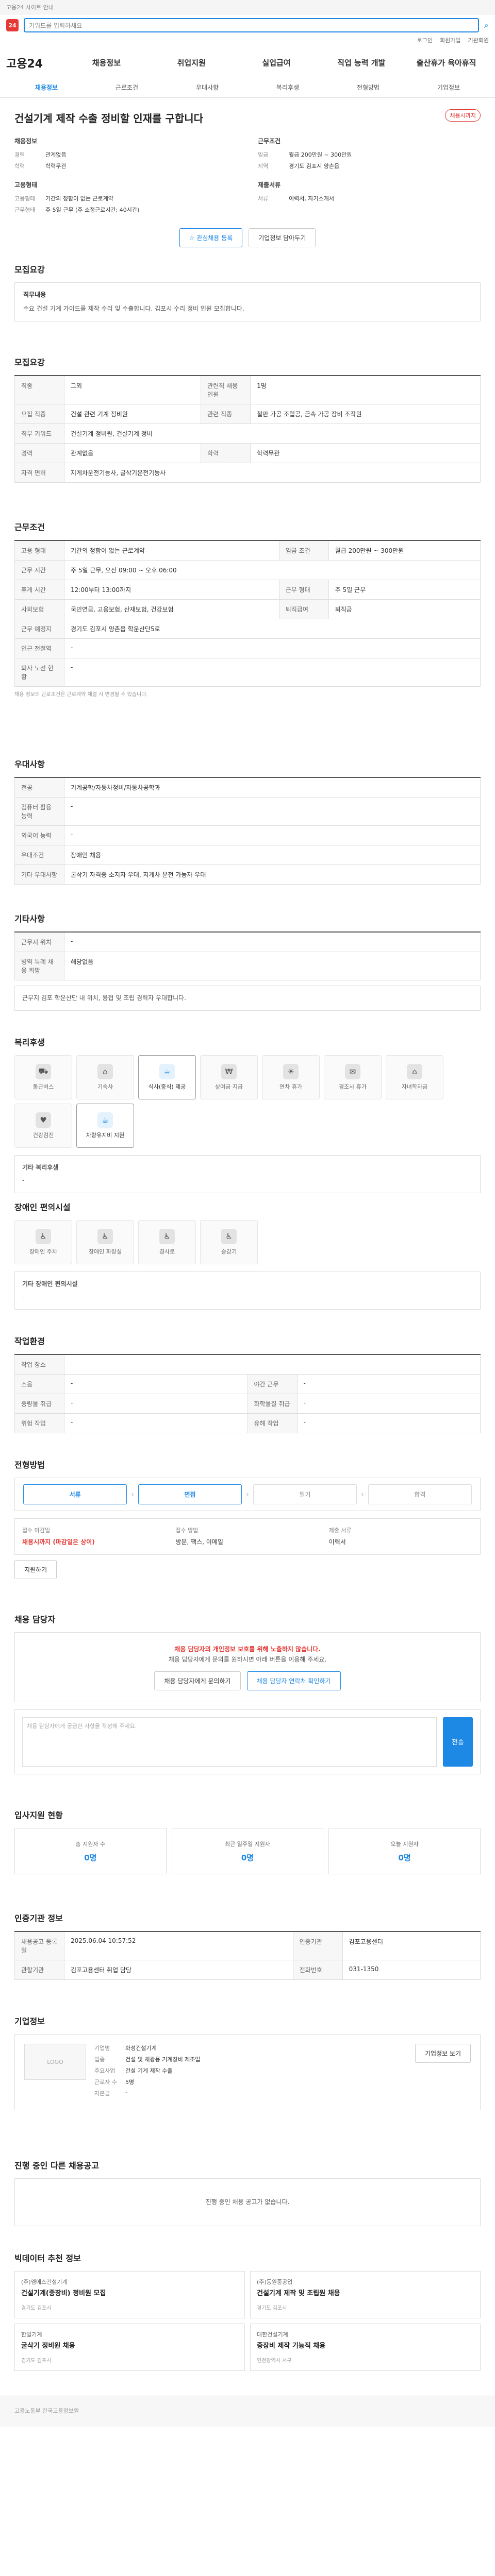  What do you see at coordinates (129, 2294) in the screenshot?
I see `recommend-card: (주)엠에스건설기계 건설기계(중장비) 정비원 모집 경기도 김포시` at bounding box center [129, 2294].